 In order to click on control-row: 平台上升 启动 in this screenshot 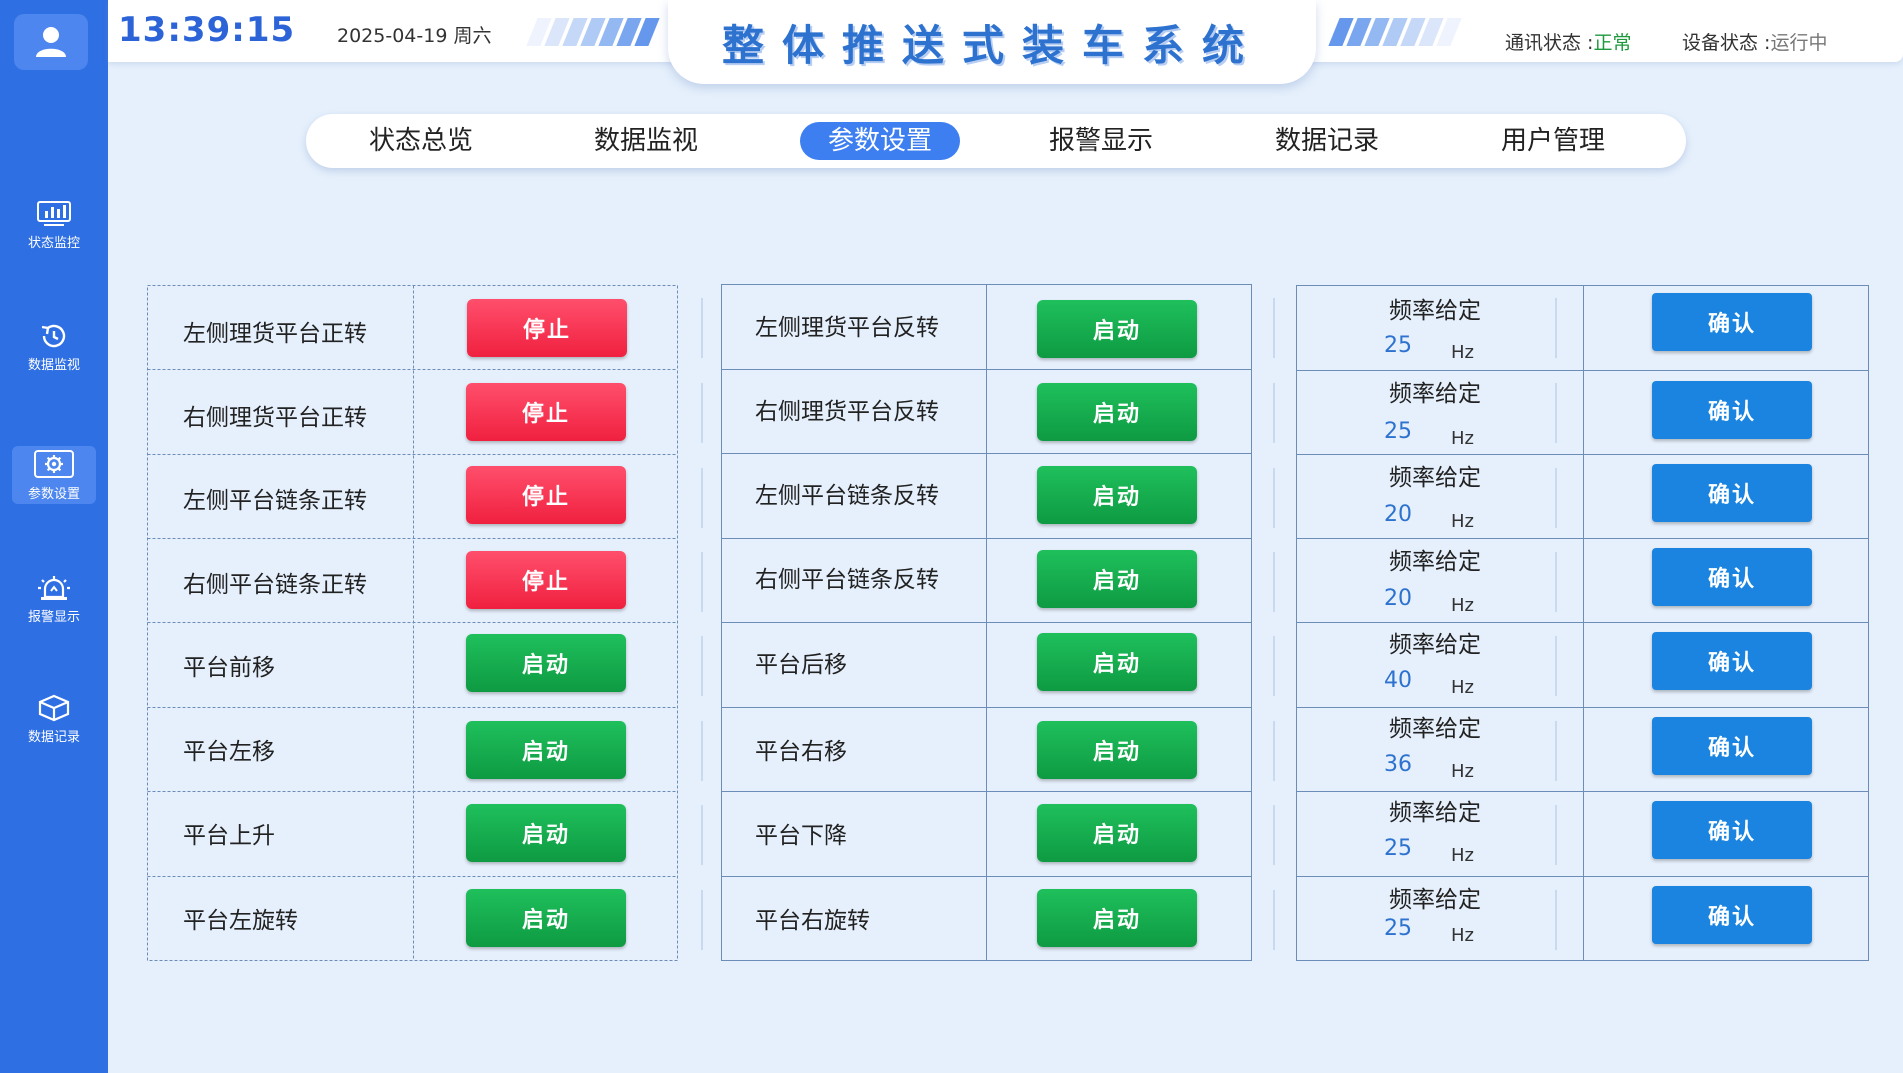, I will do `click(412, 833)`.